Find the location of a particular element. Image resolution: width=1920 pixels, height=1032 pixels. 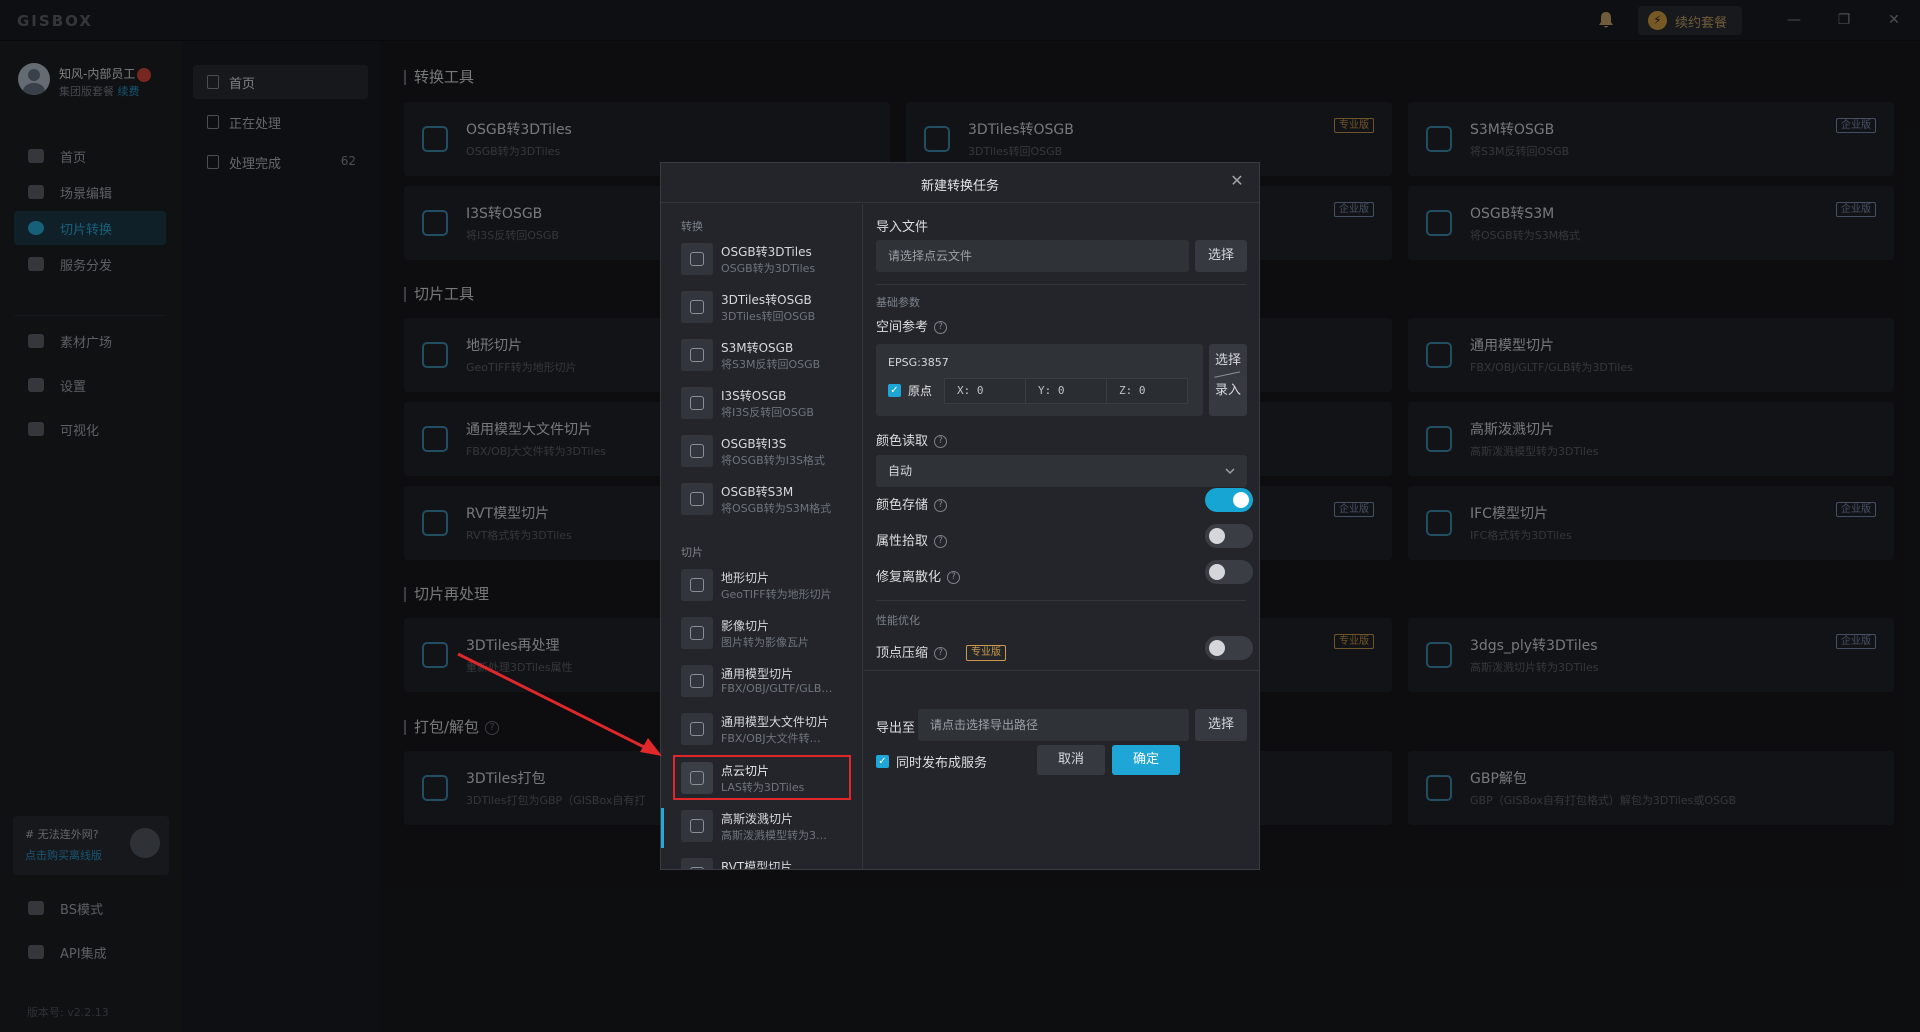

export-select-button: 选择 is located at coordinates (1221, 725).